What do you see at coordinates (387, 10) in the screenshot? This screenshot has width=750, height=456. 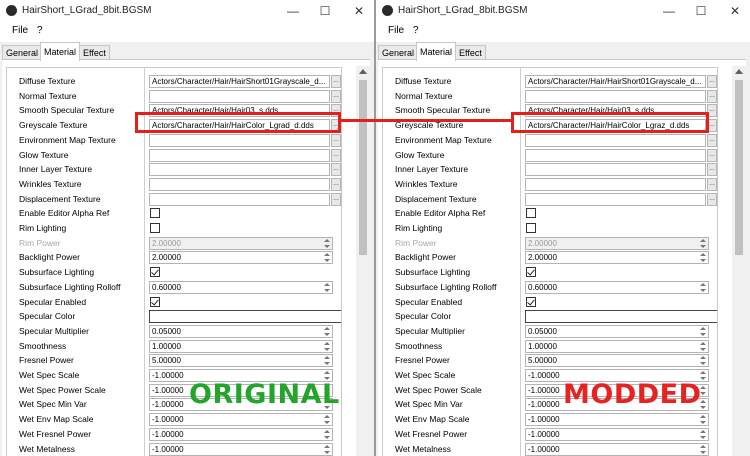 I see `app-icon` at bounding box center [387, 10].